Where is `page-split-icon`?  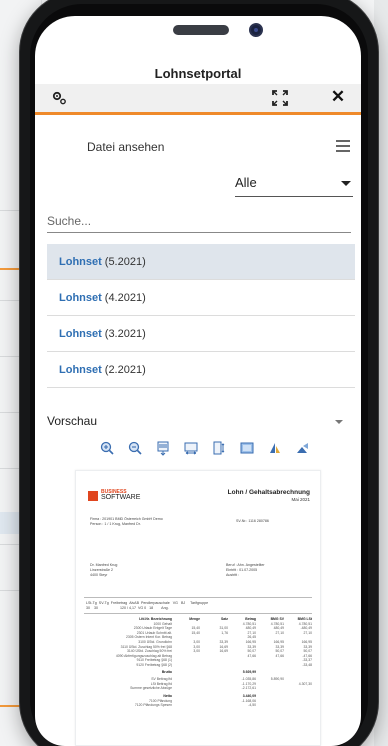 page-split-icon is located at coordinates (219, 448).